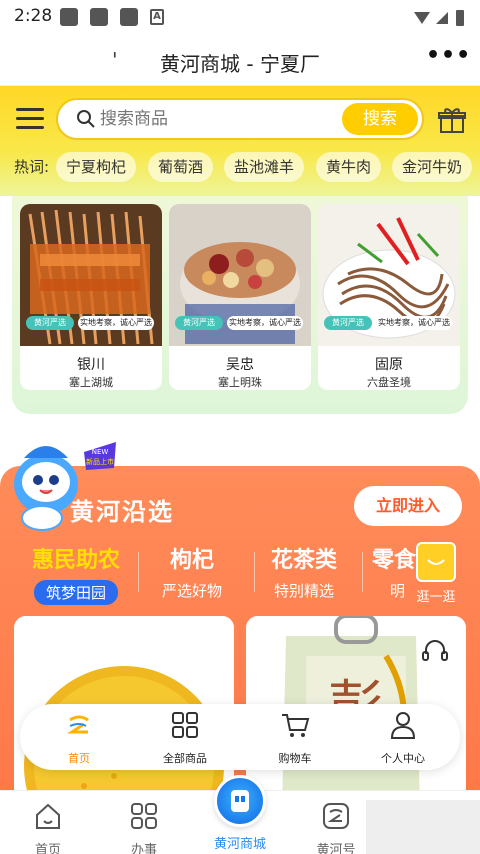 The height and width of the screenshot is (854, 480). Describe the element at coordinates (100, 452) in the screenshot. I see `new-badge-text: NEW` at that location.